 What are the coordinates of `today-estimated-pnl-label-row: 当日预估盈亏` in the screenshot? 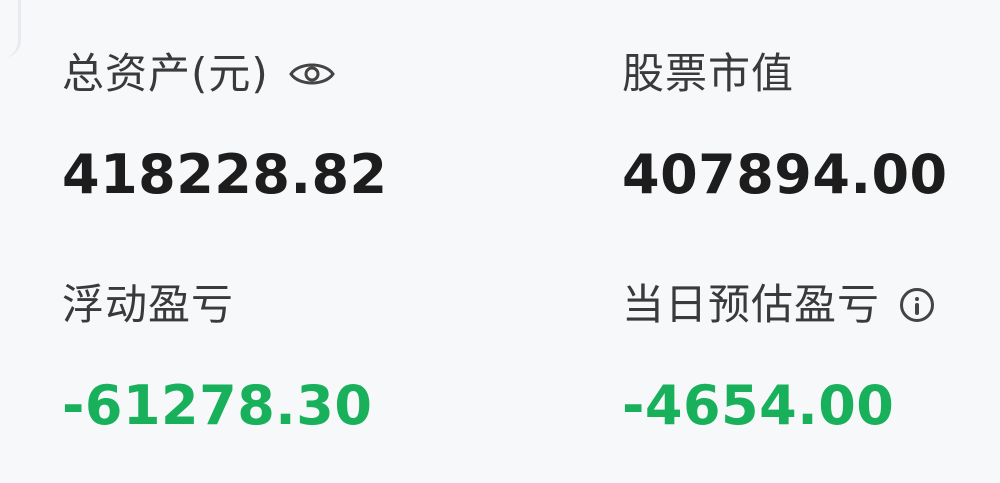 It's located at (778, 305).